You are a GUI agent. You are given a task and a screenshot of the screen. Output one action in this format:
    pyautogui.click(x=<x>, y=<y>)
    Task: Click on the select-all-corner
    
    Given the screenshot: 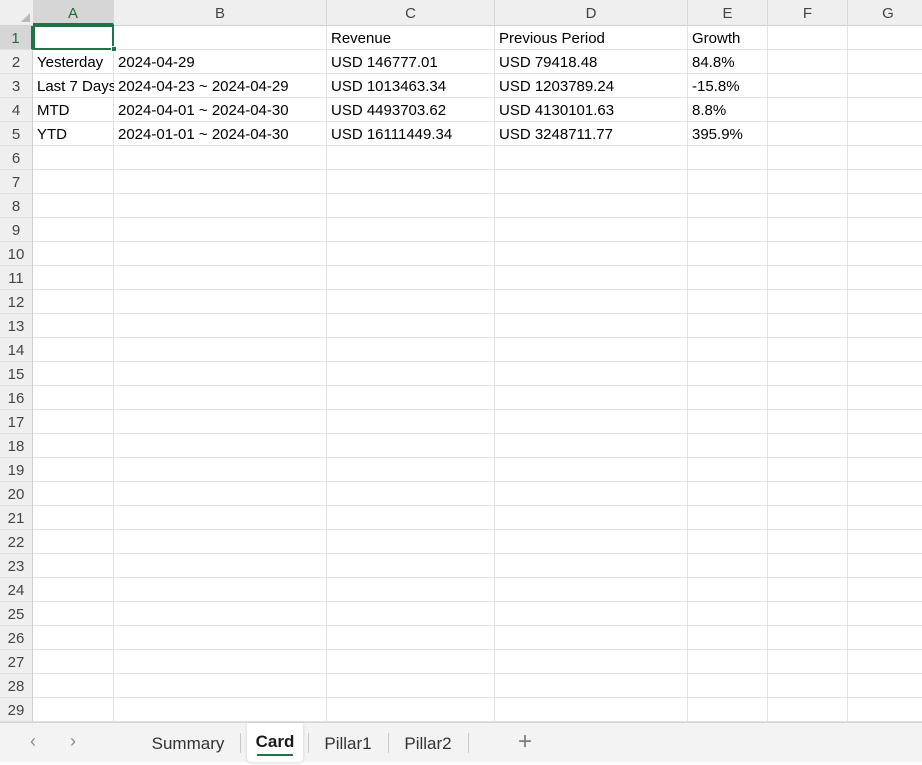 What is the action you would take?
    pyautogui.click(x=17, y=12)
    